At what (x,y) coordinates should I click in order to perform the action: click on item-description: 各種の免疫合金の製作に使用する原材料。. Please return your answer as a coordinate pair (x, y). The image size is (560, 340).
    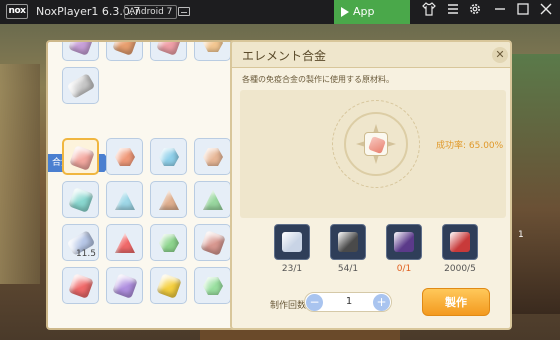
    Looking at the image, I should click on (318, 79).